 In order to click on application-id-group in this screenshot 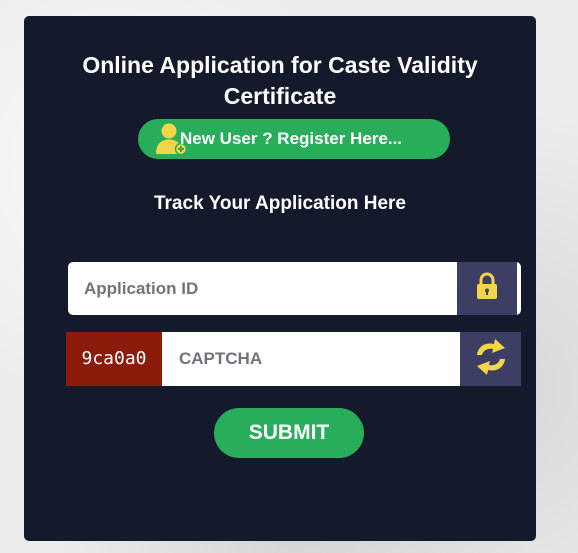, I will do `click(294, 288)`.